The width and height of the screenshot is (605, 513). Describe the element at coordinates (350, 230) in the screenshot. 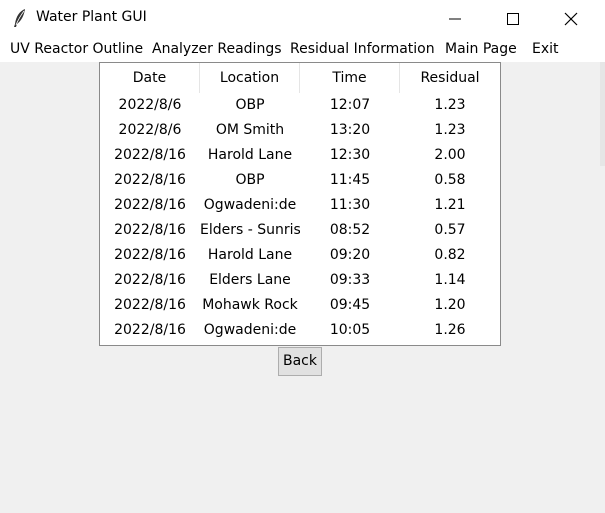

I see `cell-time: 08:52` at that location.